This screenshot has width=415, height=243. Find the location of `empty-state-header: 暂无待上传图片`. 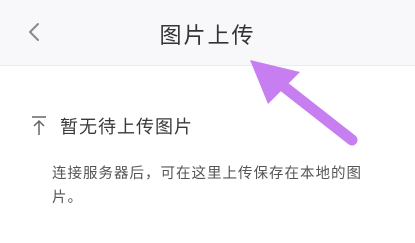

empty-state-header: 暂无待上传图片 is located at coordinates (111, 126).